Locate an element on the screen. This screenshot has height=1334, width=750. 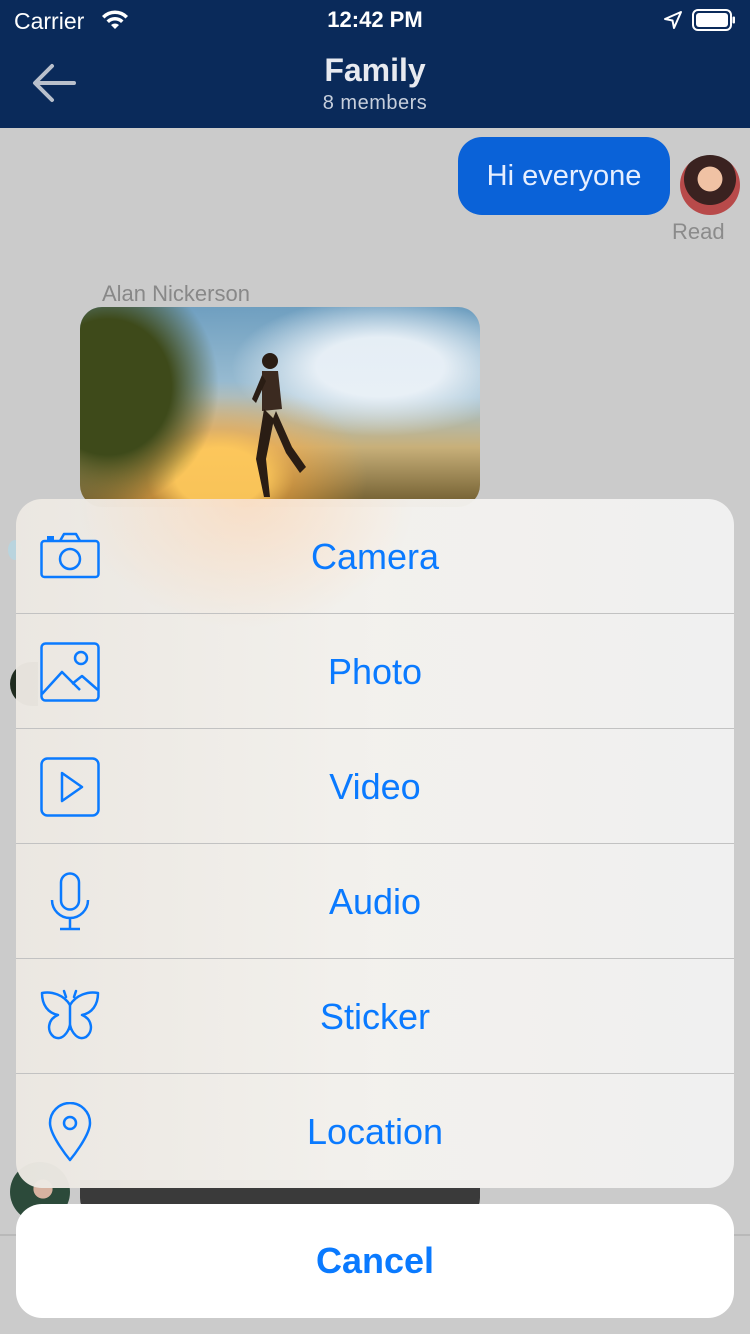
video-label: Video is located at coordinates (375, 786).